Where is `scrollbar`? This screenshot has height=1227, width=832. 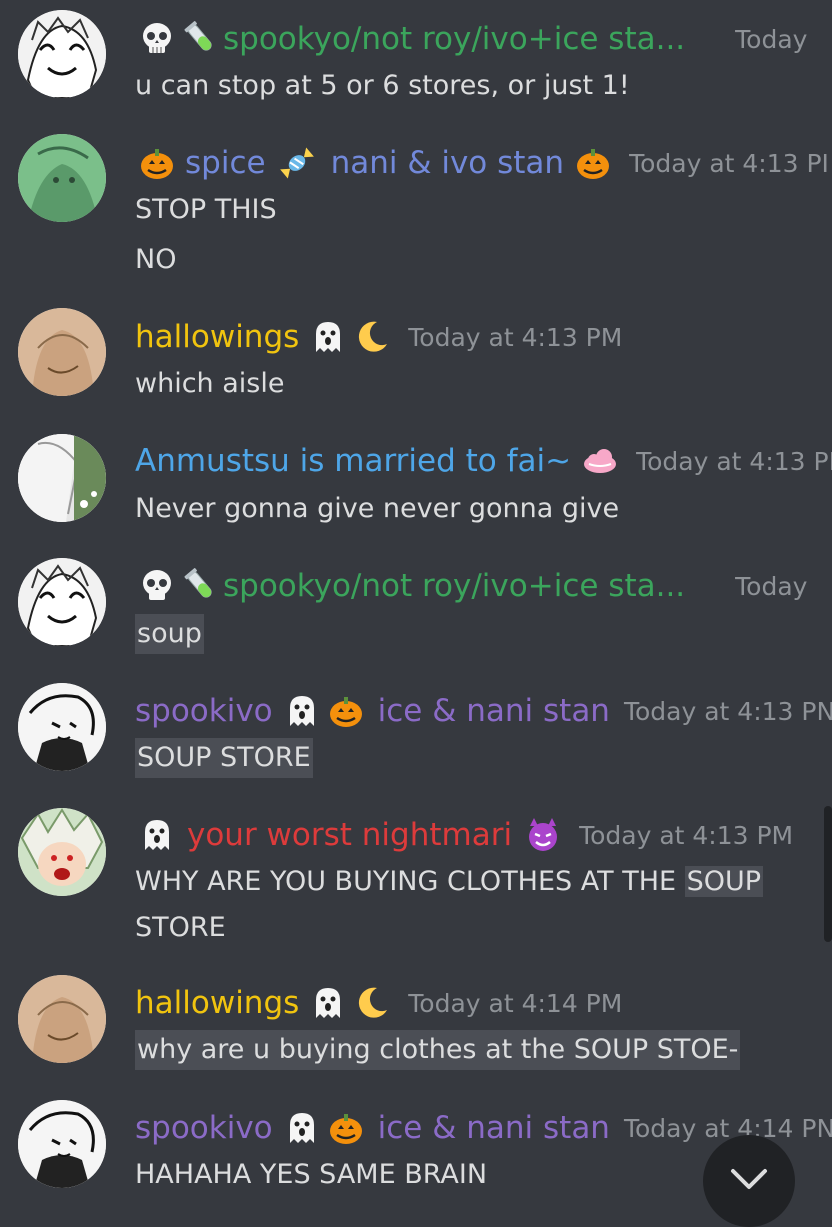 scrollbar is located at coordinates (828, 874).